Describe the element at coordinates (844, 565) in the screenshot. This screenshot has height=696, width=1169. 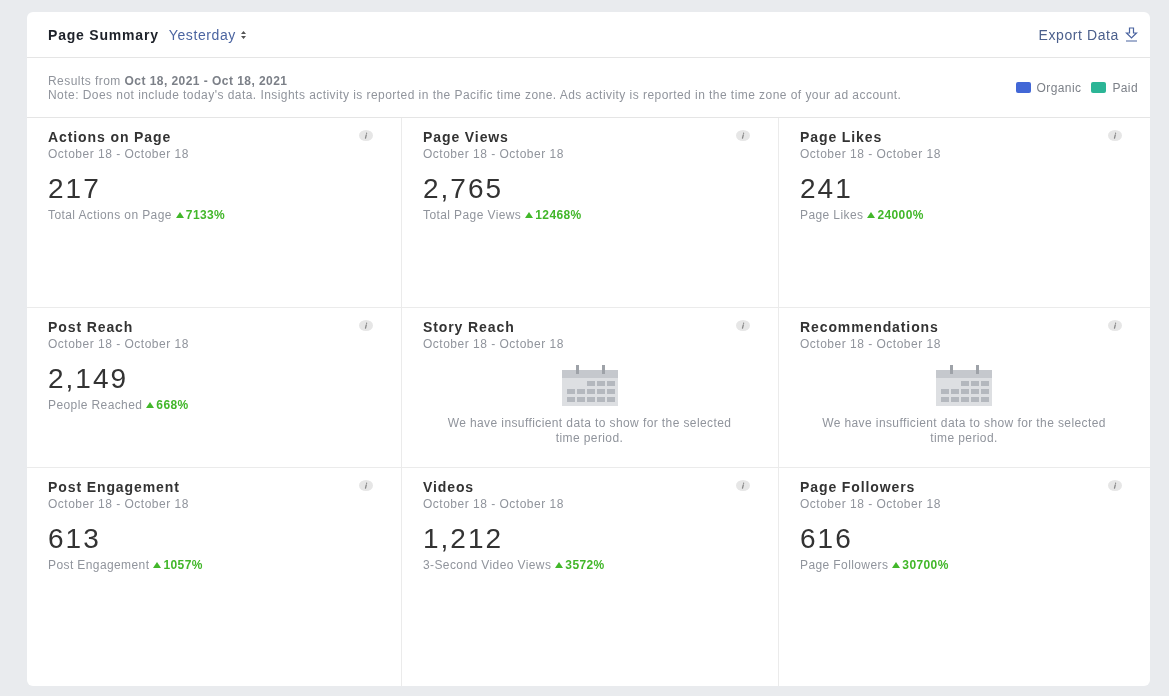
I see `metric-caption: Page Followers` at that location.